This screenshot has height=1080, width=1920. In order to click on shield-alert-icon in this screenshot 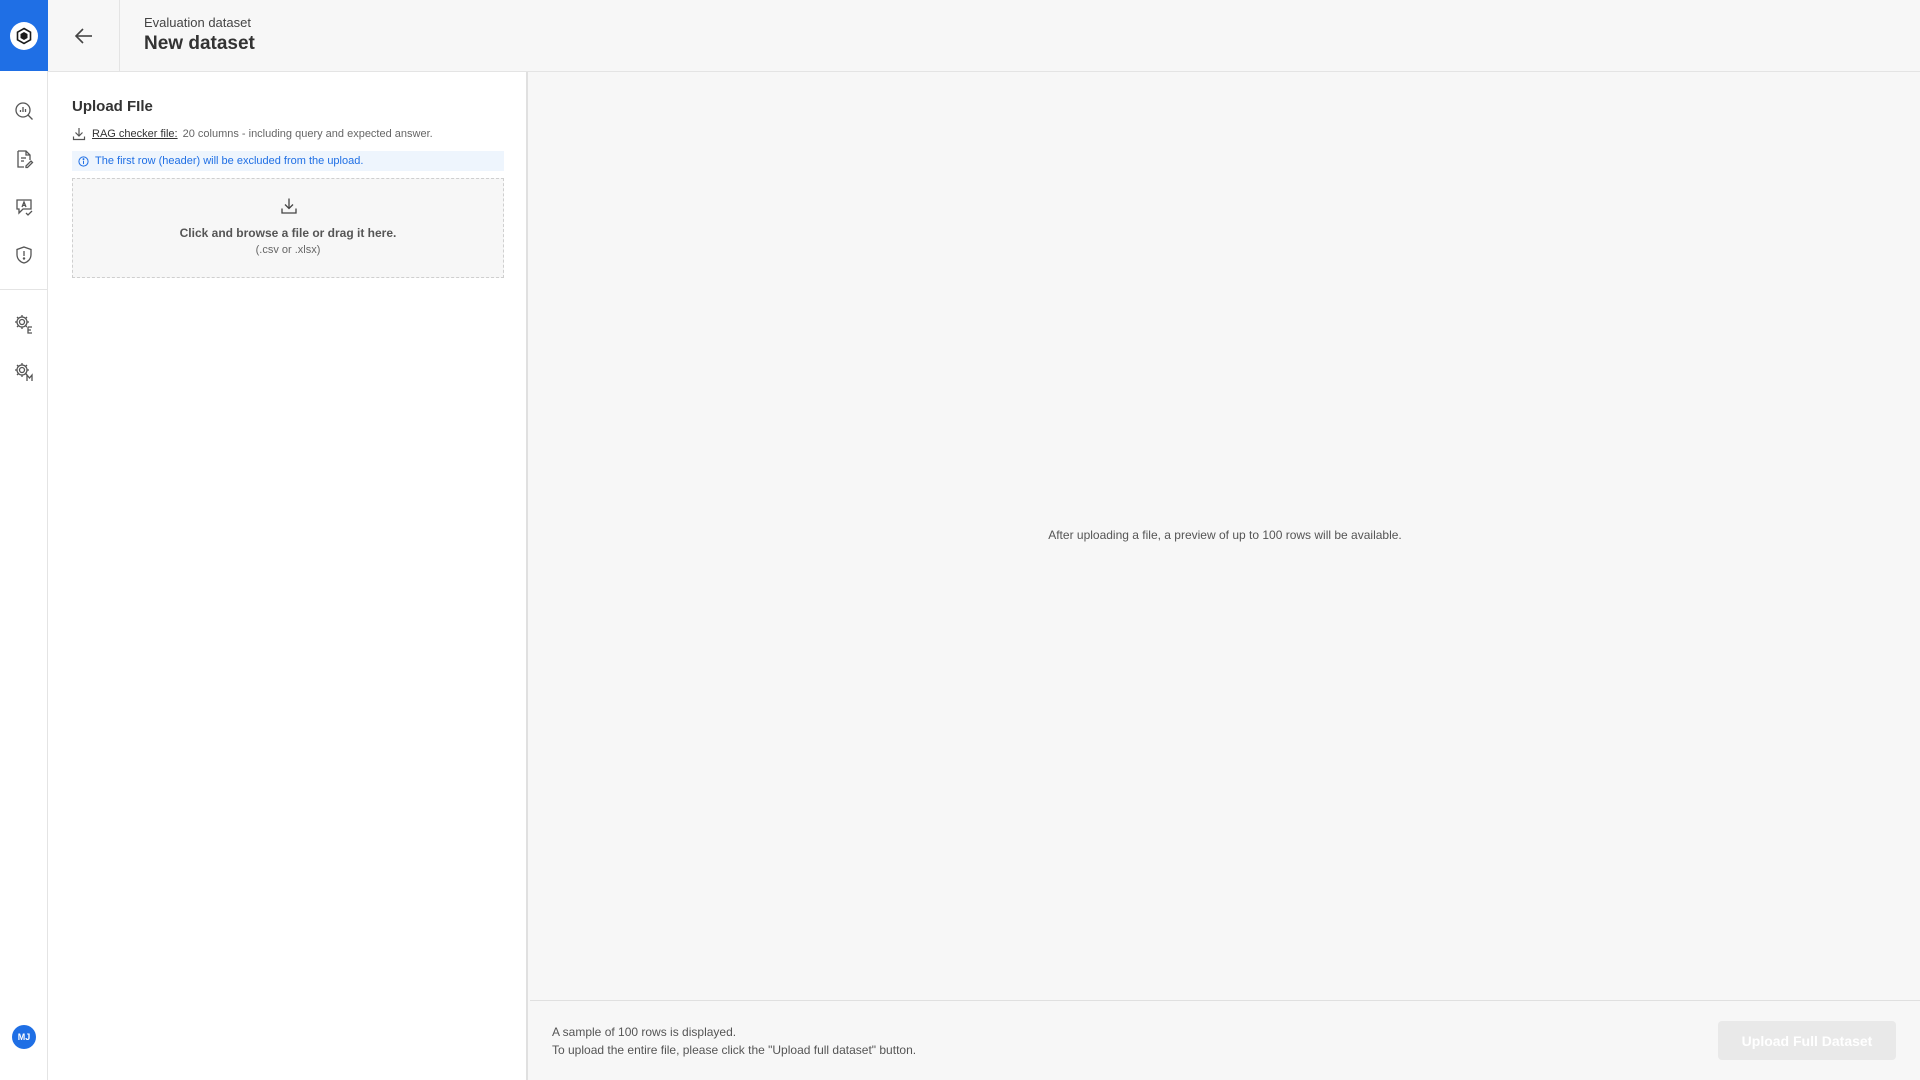, I will do `click(24, 255)`.